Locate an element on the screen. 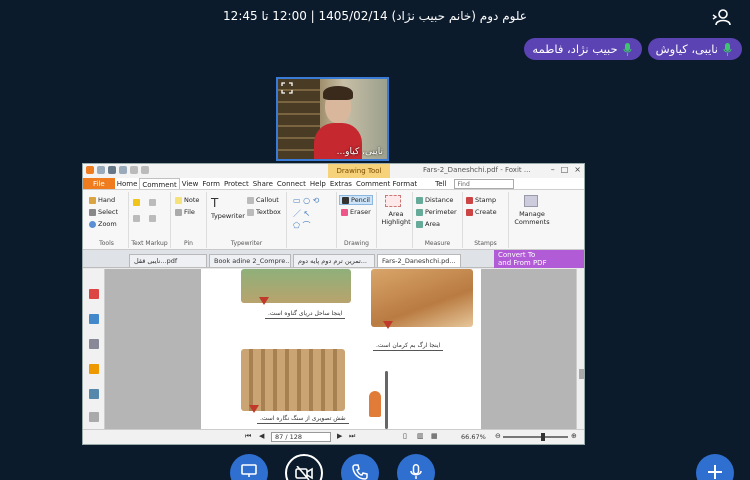 The height and width of the screenshot is (480, 750). perimeter-tool: Perimeter is located at coordinates (436, 212).